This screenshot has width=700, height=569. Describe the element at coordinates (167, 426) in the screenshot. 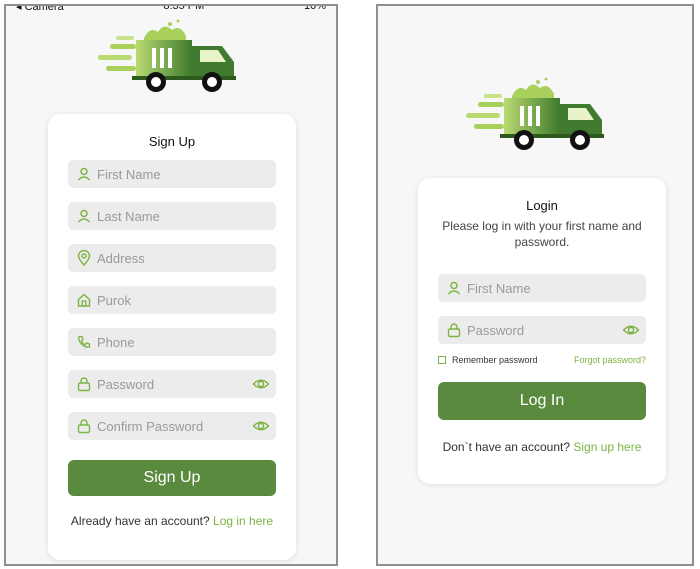

I see `confirm-password-input` at that location.